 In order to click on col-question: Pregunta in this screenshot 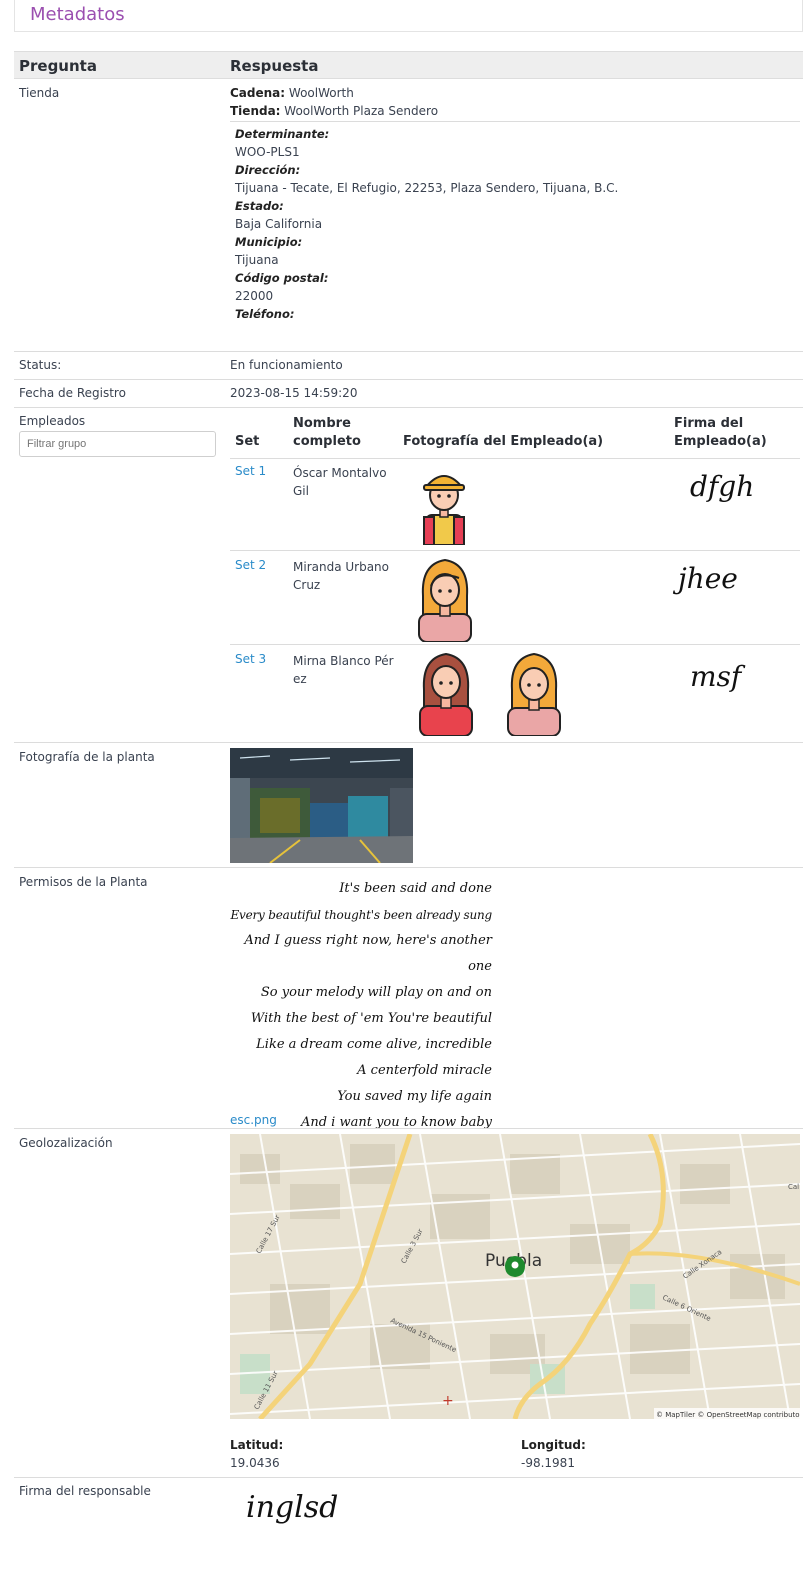, I will do `click(58, 66)`.